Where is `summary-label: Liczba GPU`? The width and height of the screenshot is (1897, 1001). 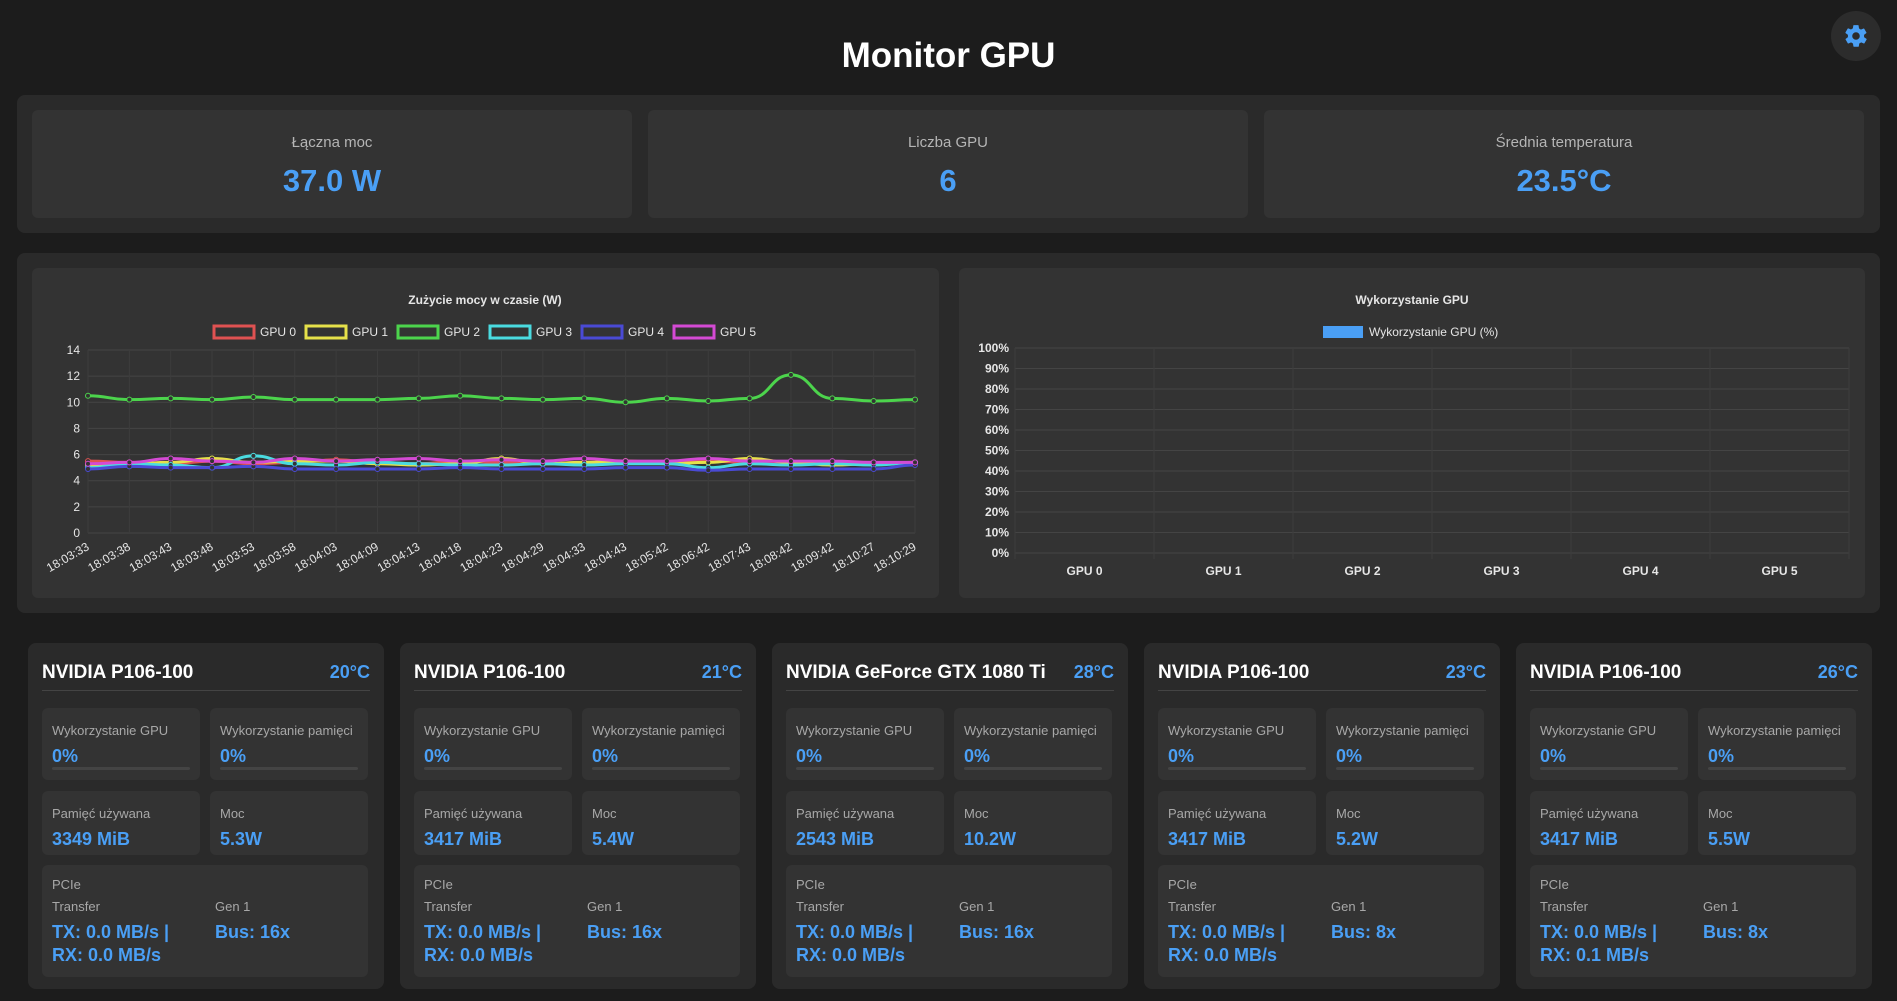 summary-label: Liczba GPU is located at coordinates (948, 142).